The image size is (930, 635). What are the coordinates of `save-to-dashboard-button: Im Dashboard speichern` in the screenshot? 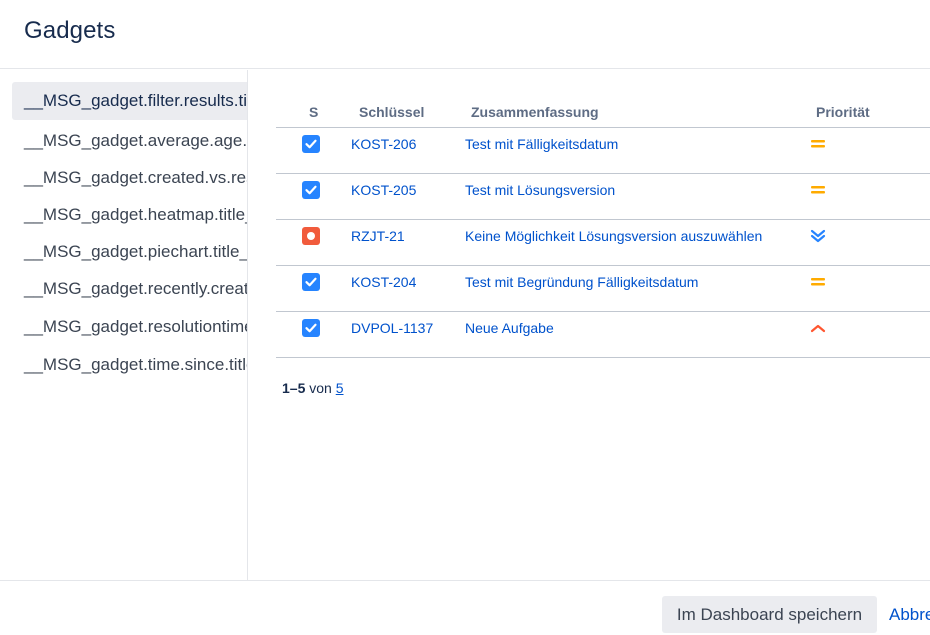 It's located at (769, 614).